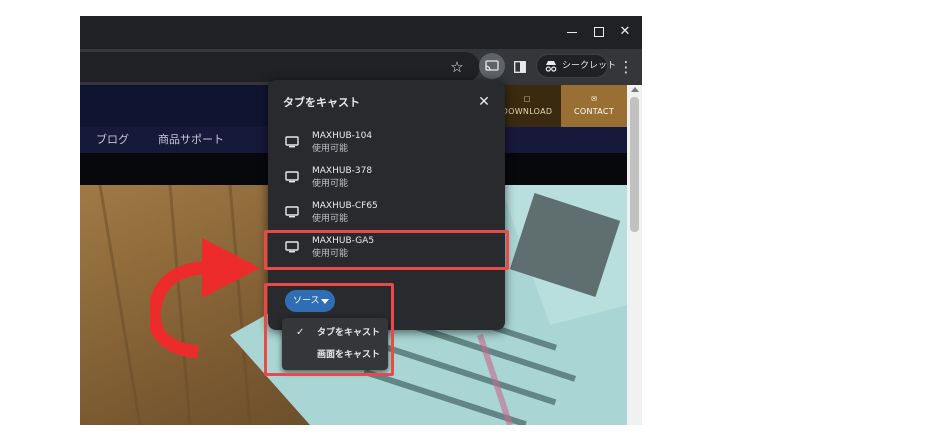 Image resolution: width=952 pixels, height=435 pixels. I want to click on highlight-box-sources, so click(329, 329).